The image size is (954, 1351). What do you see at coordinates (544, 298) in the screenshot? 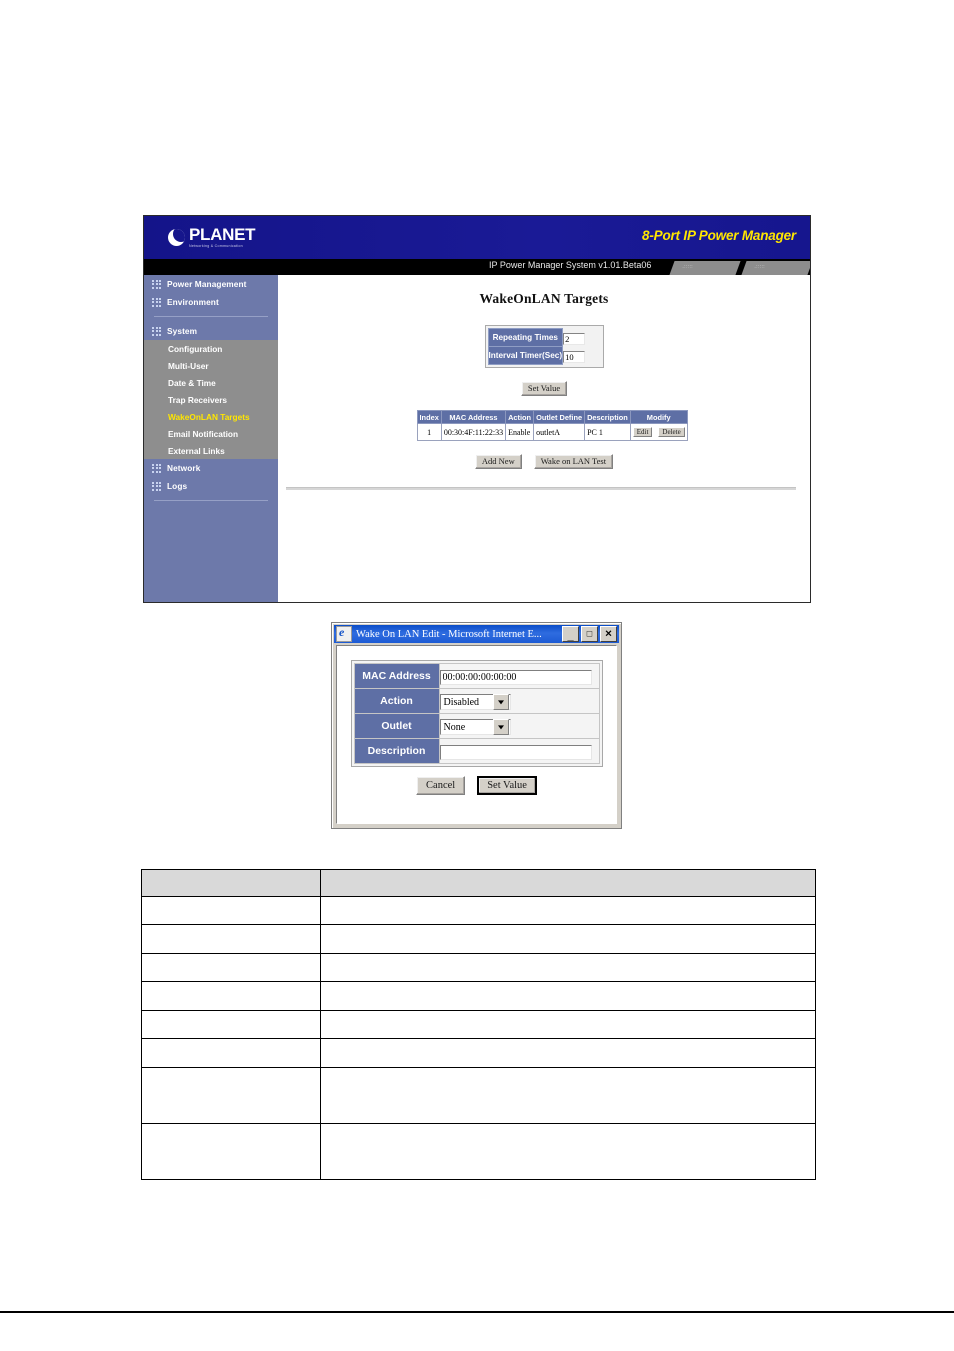
I see `page-title: WakeOnLAN Targets` at bounding box center [544, 298].